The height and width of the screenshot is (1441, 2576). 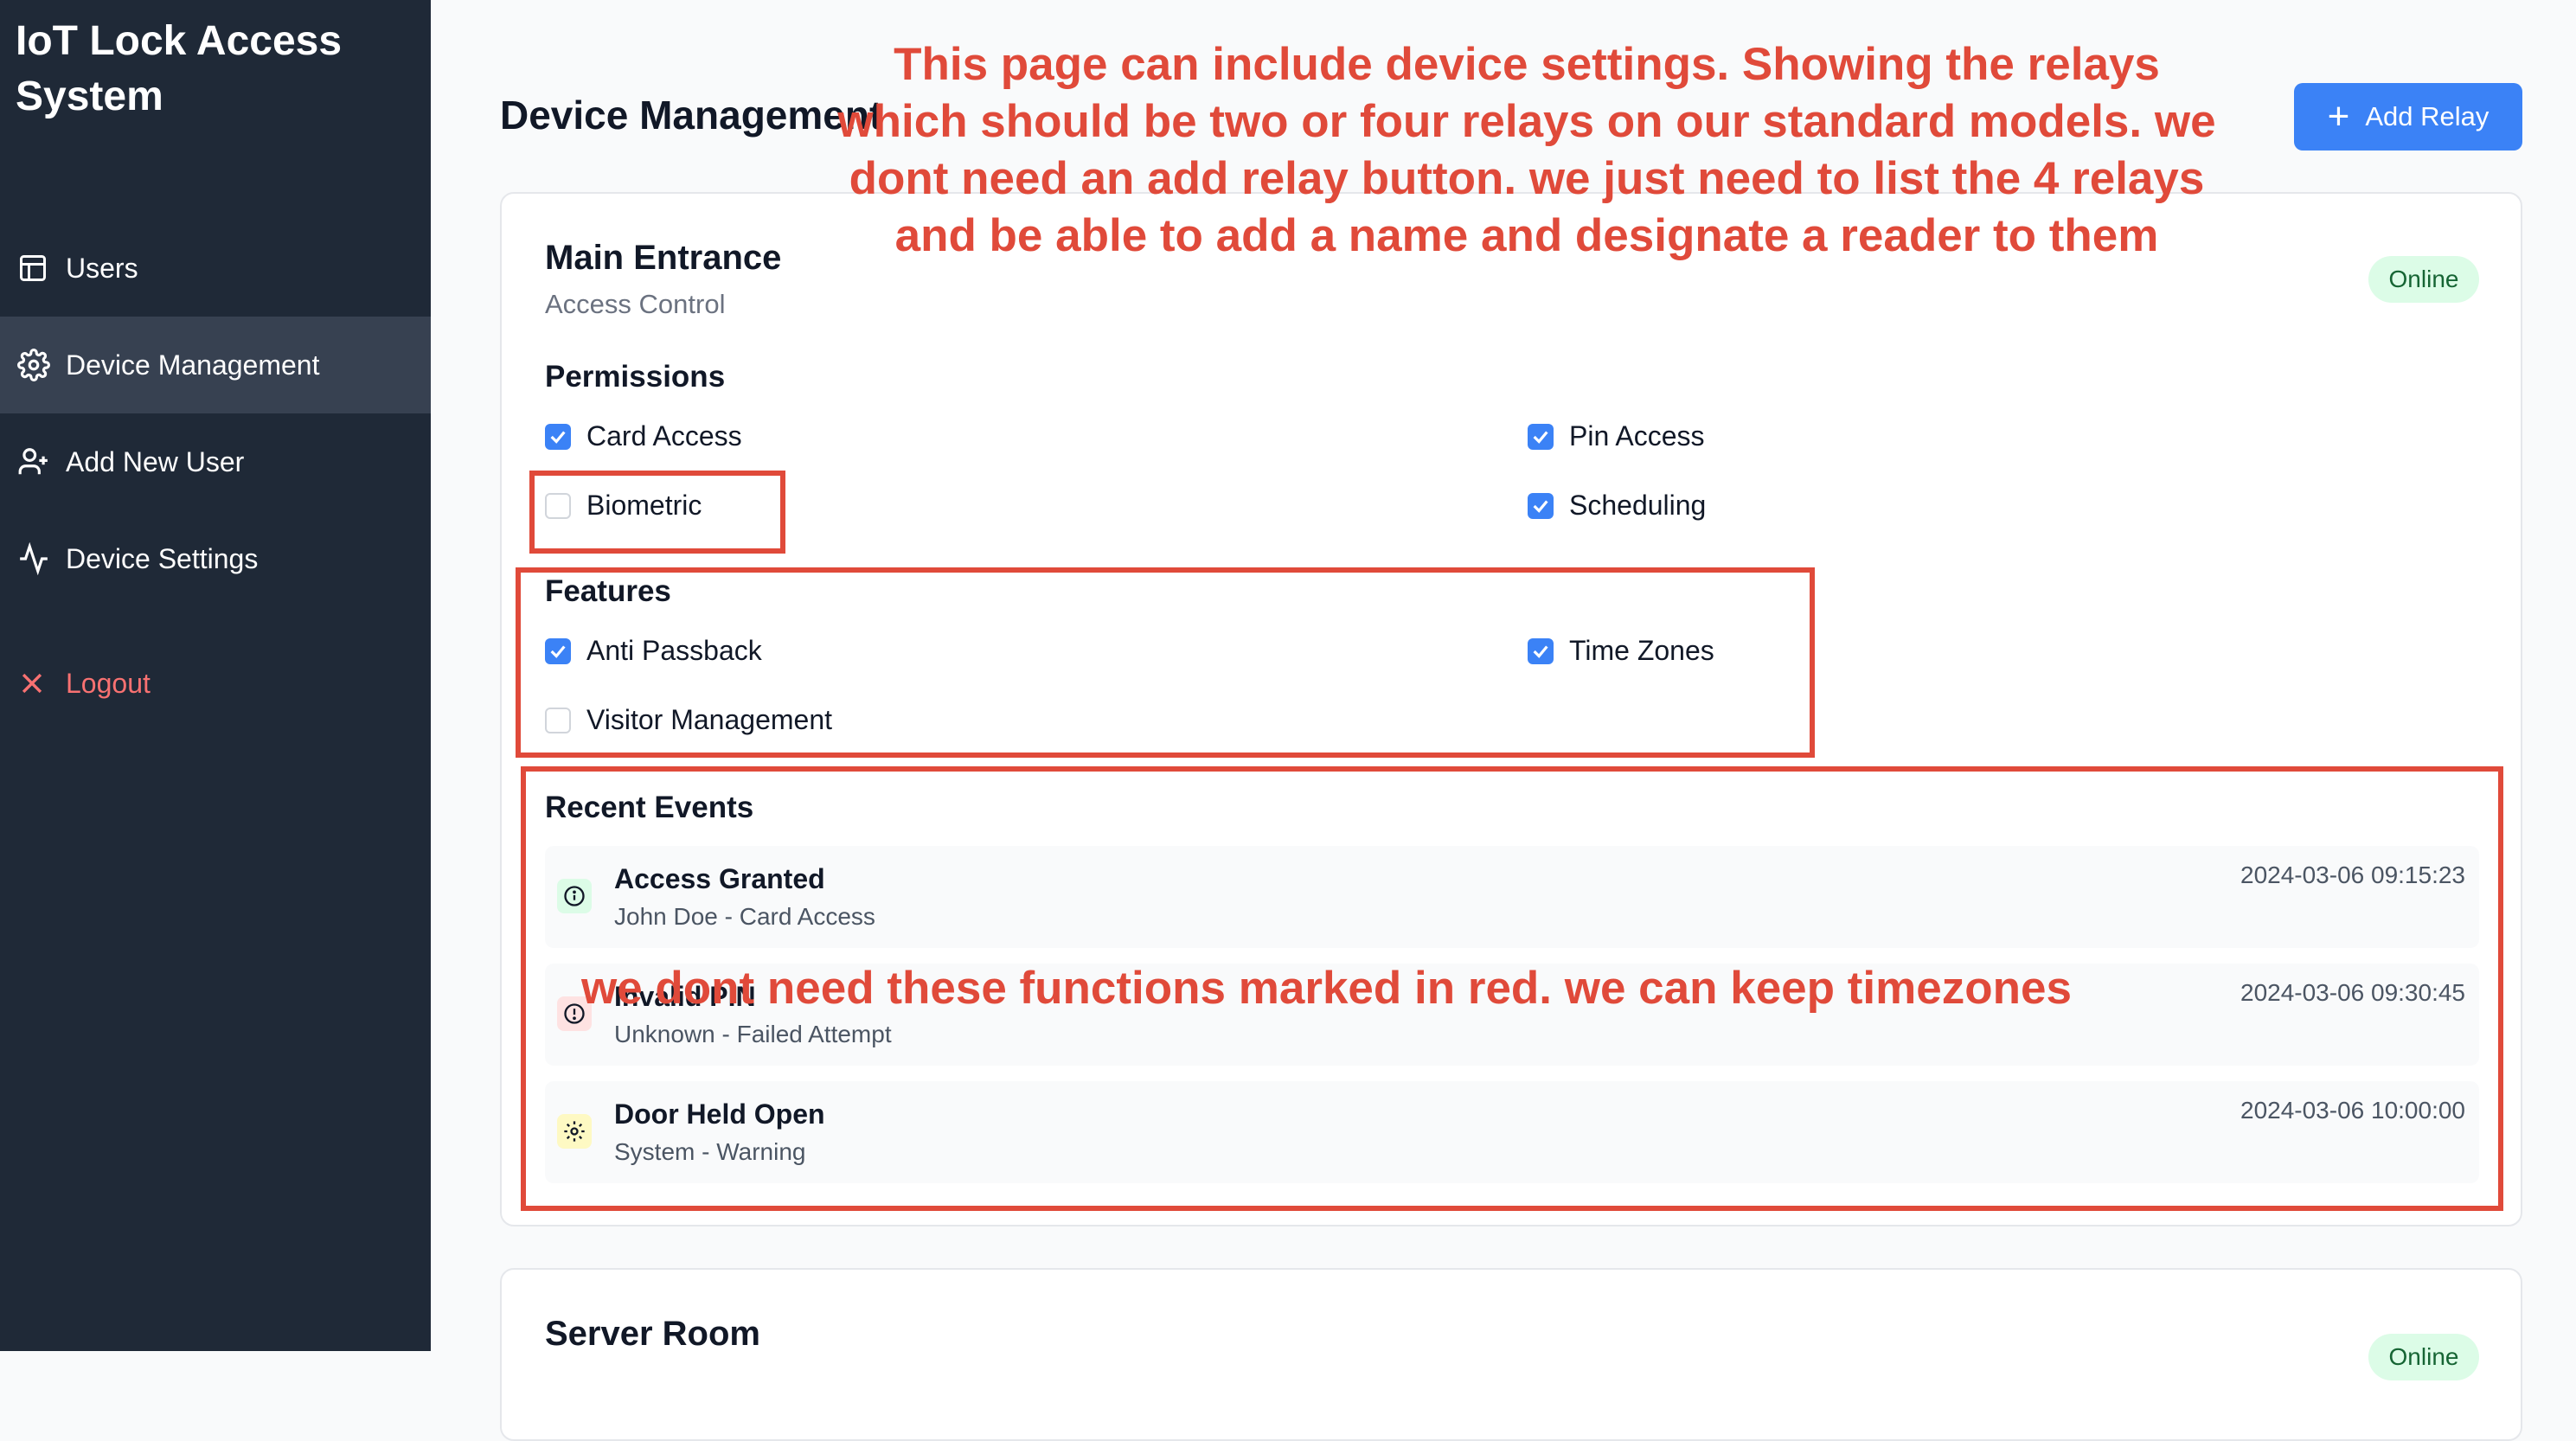 I want to click on device-name: Main Entrance, so click(x=663, y=258).